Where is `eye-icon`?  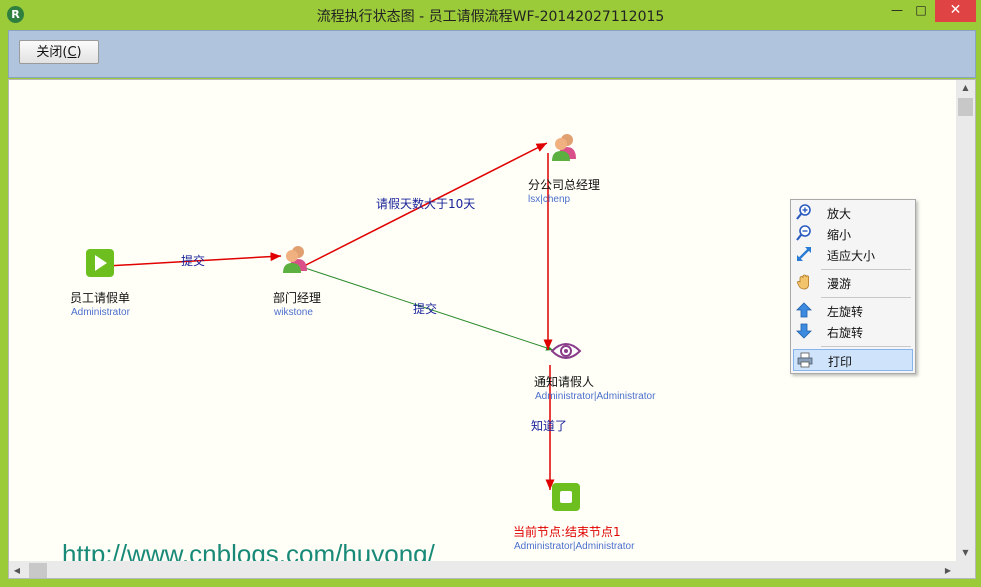
eye-icon is located at coordinates (566, 351).